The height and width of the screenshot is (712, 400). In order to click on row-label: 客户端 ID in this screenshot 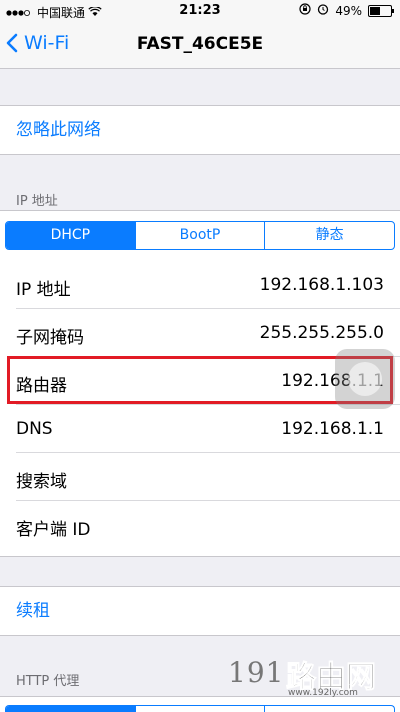, I will do `click(53, 527)`.